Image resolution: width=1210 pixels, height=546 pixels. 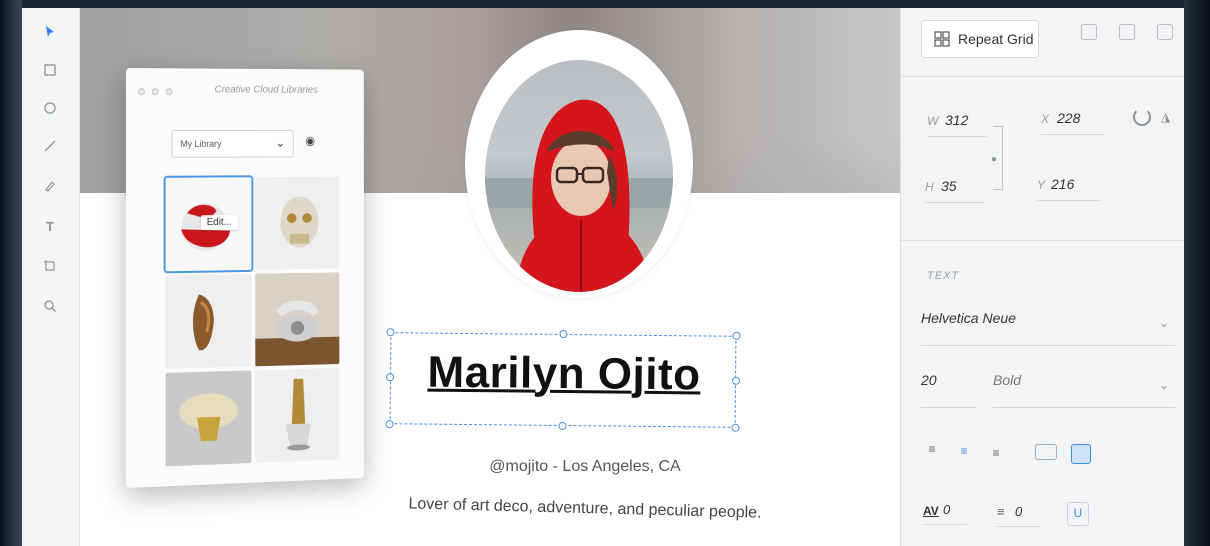 I want to click on width-label: W, so click(x=933, y=121).